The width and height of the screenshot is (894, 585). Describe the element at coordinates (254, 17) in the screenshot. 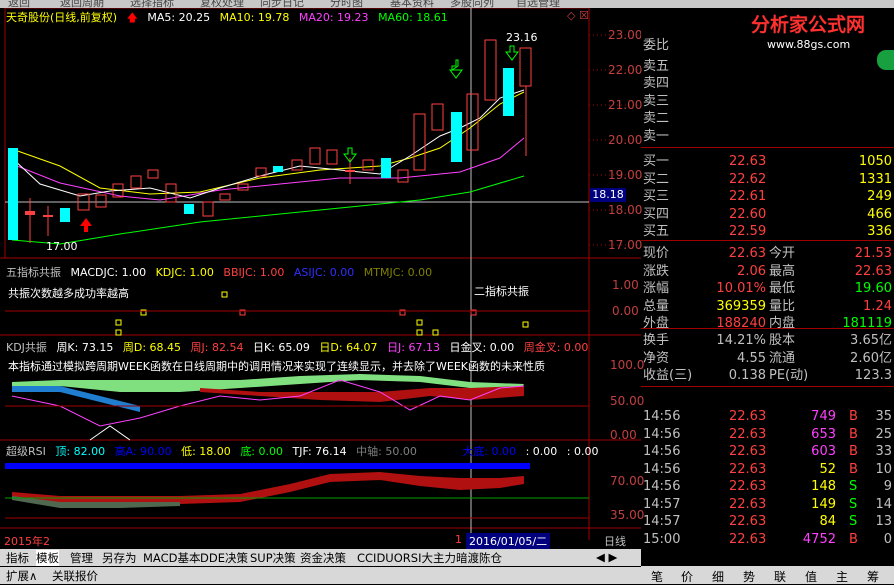

I see `ma10-label: MA10: 19.78` at that location.